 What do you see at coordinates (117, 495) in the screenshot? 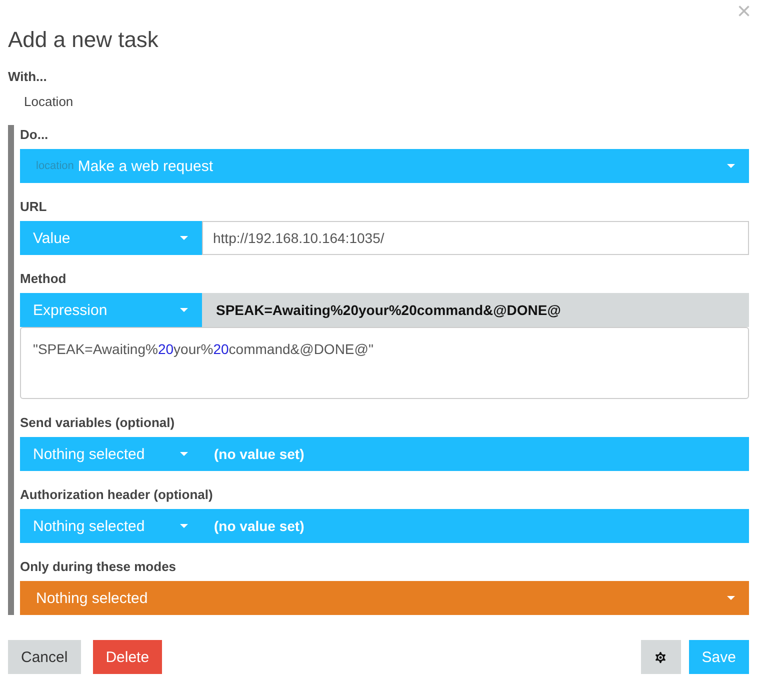
I see `field-label: Authorization header (optional)` at bounding box center [117, 495].